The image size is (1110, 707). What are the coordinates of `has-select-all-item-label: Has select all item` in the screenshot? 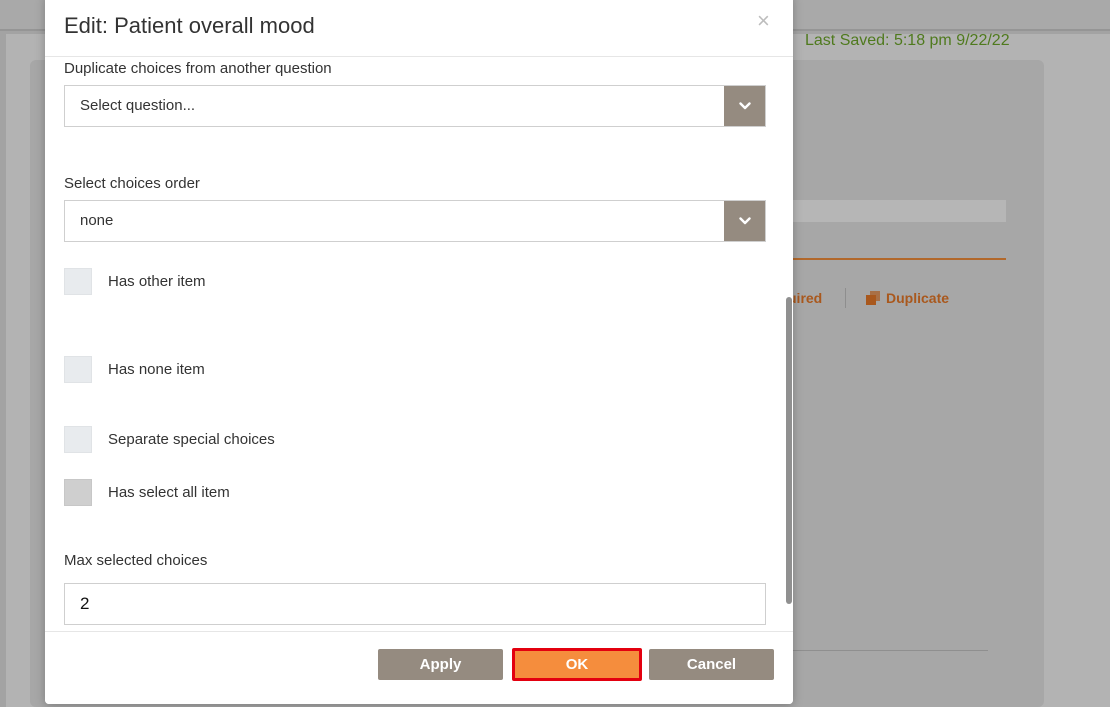 It's located at (169, 492).